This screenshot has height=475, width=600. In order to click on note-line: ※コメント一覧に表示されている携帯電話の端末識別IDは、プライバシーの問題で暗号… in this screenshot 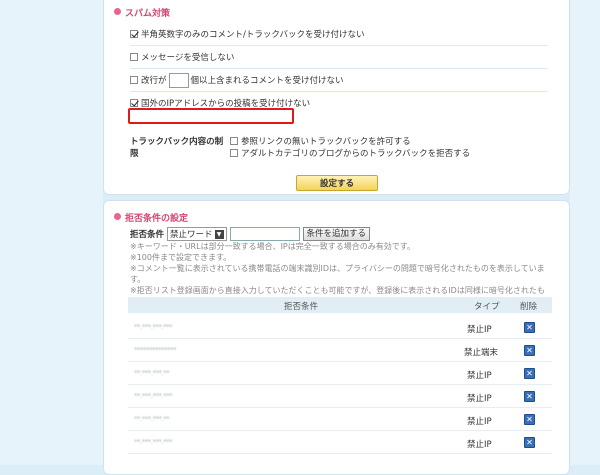, I will do `click(337, 274)`.